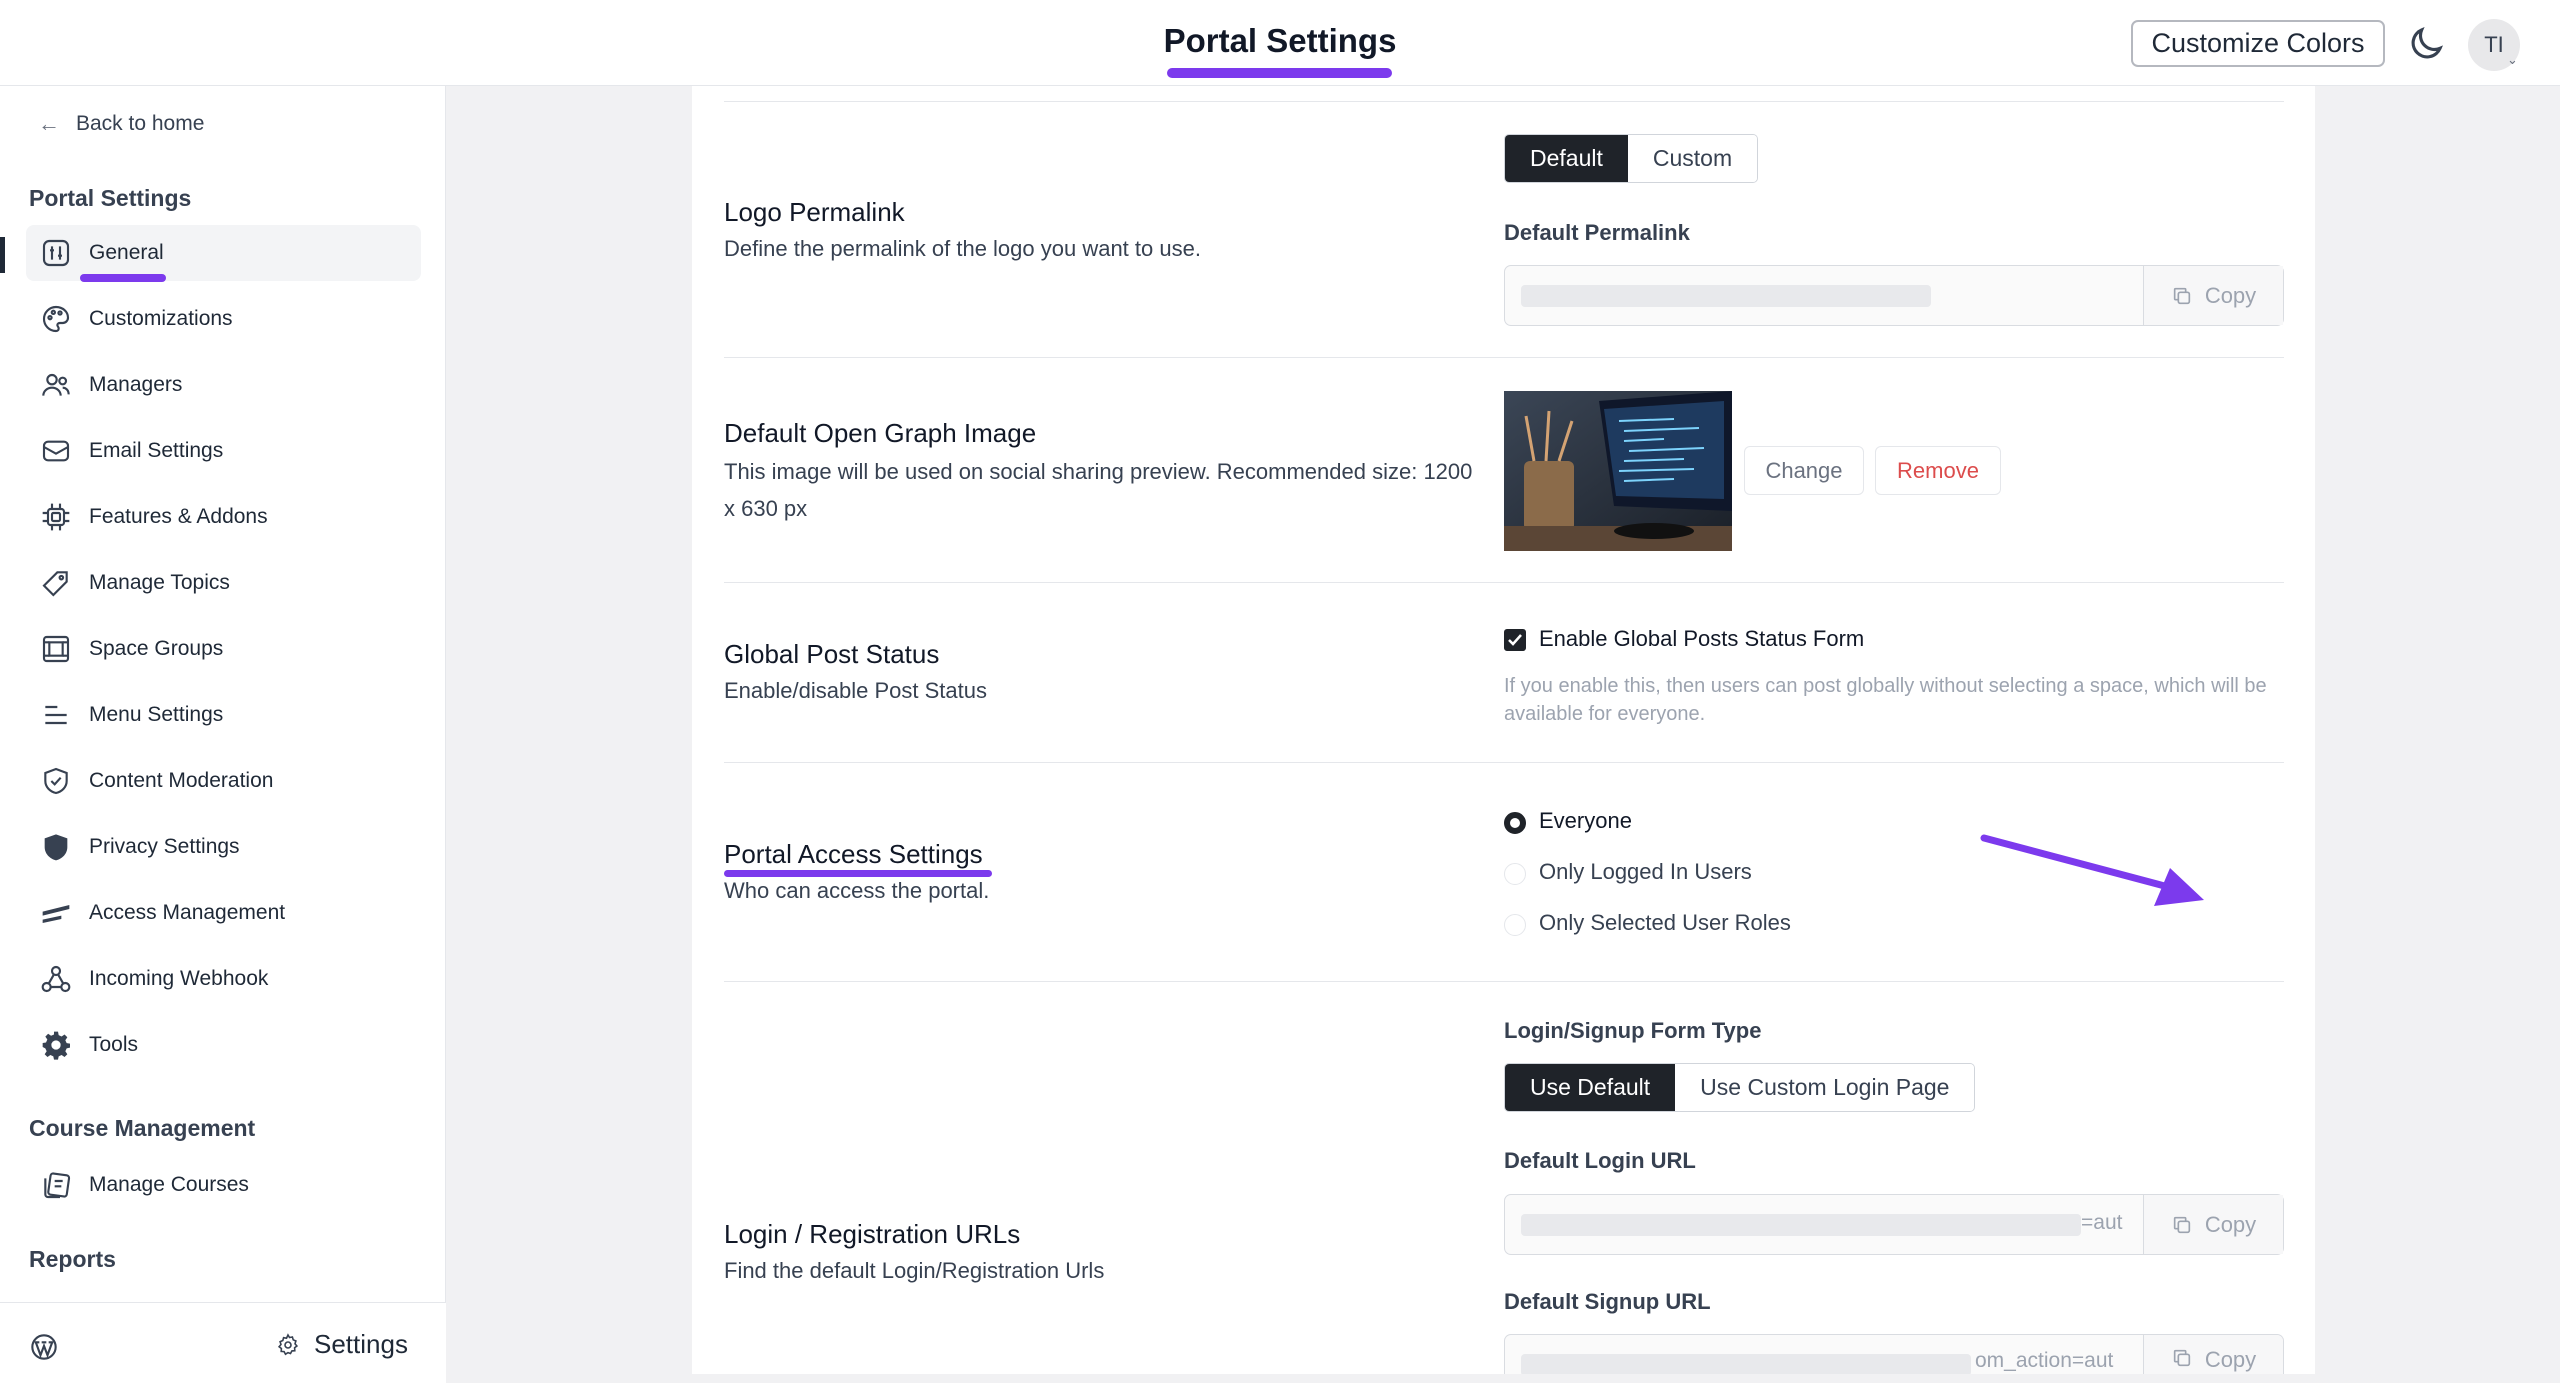  I want to click on palette-icon, so click(56, 319).